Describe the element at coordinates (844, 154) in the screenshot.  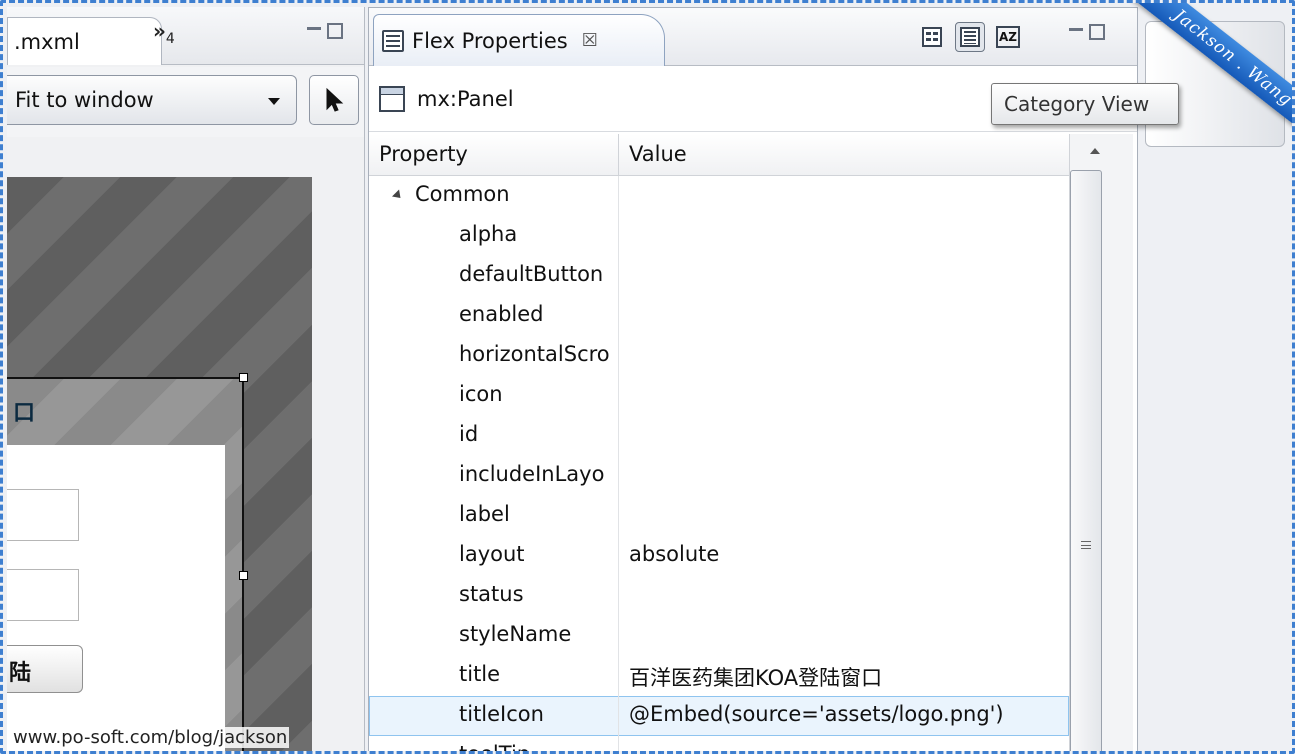
I see `column-header-value: Value` at that location.